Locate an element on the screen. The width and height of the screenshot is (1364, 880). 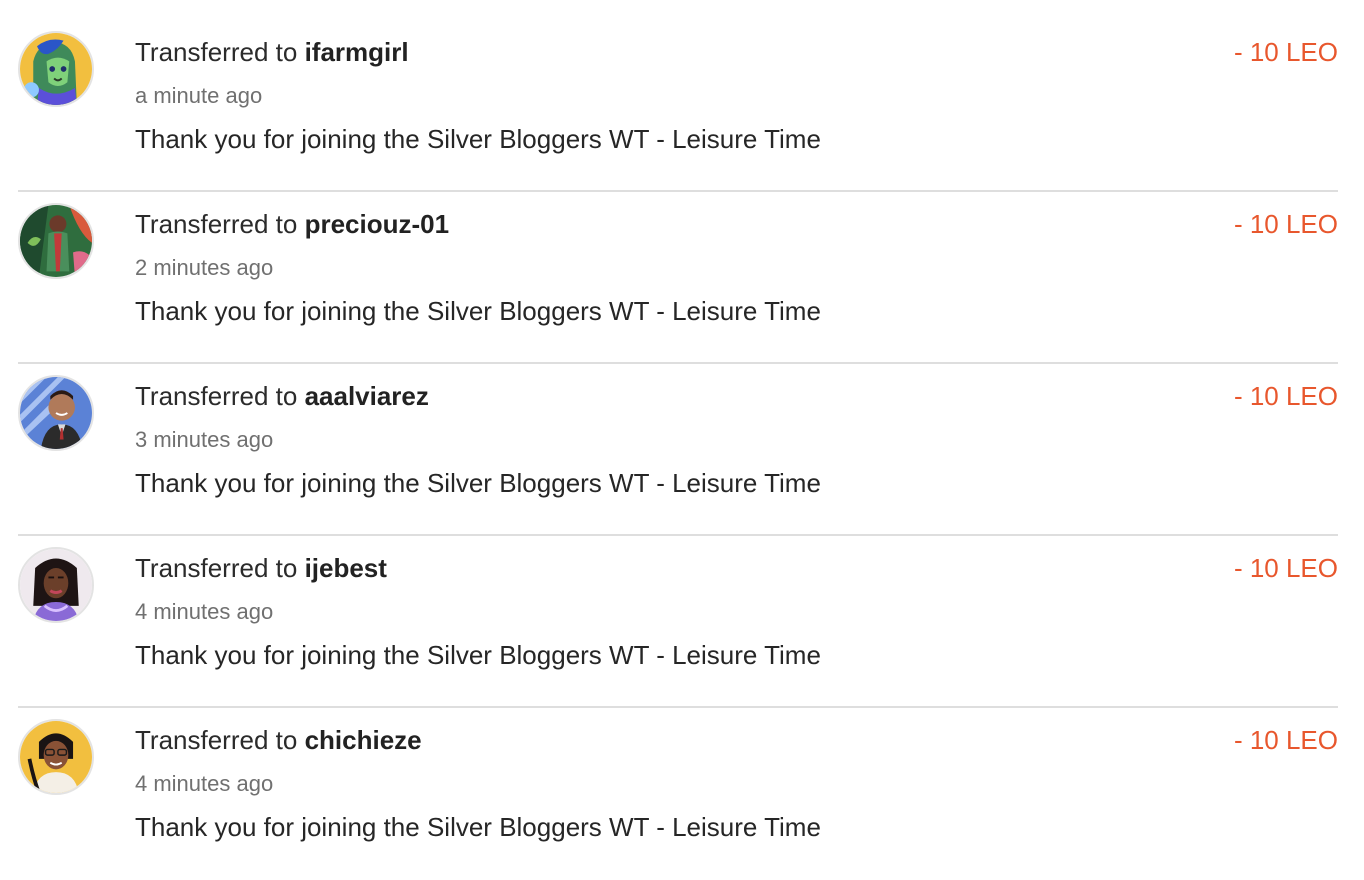
recipient-username: ijebest is located at coordinates (346, 568).